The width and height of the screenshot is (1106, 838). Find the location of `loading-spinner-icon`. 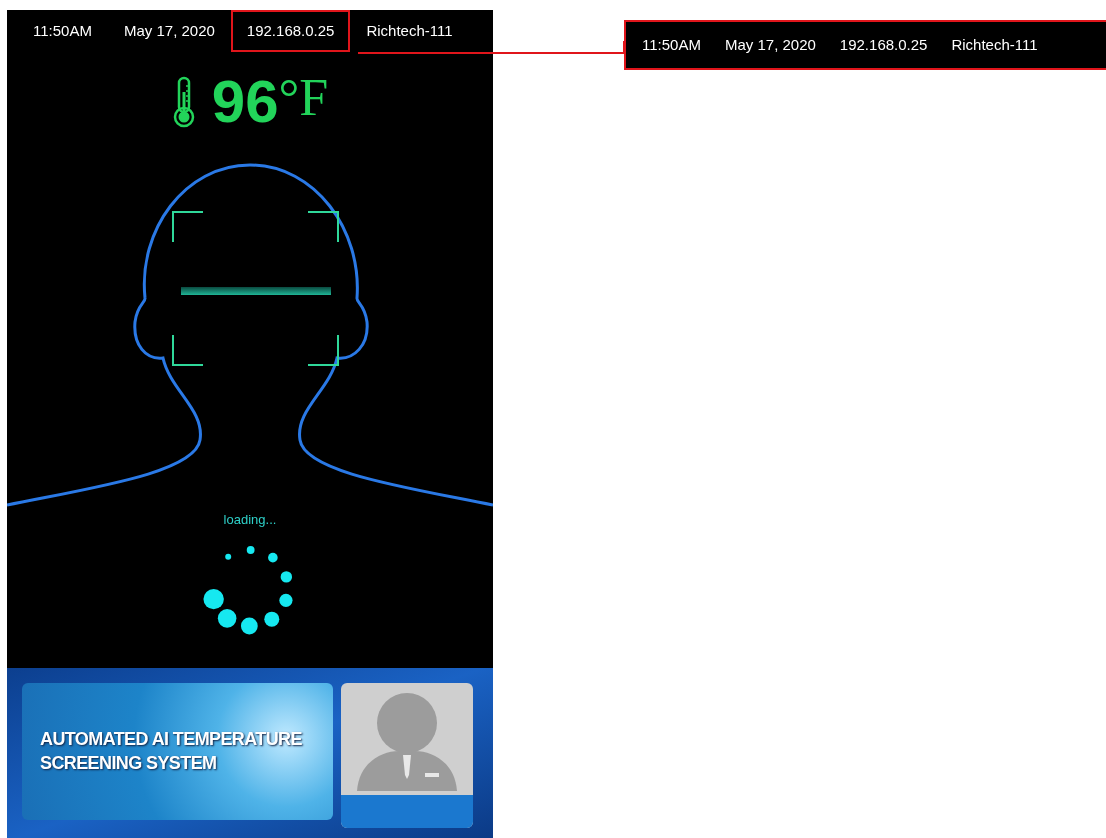

loading-spinner-icon is located at coordinates (248, 589).